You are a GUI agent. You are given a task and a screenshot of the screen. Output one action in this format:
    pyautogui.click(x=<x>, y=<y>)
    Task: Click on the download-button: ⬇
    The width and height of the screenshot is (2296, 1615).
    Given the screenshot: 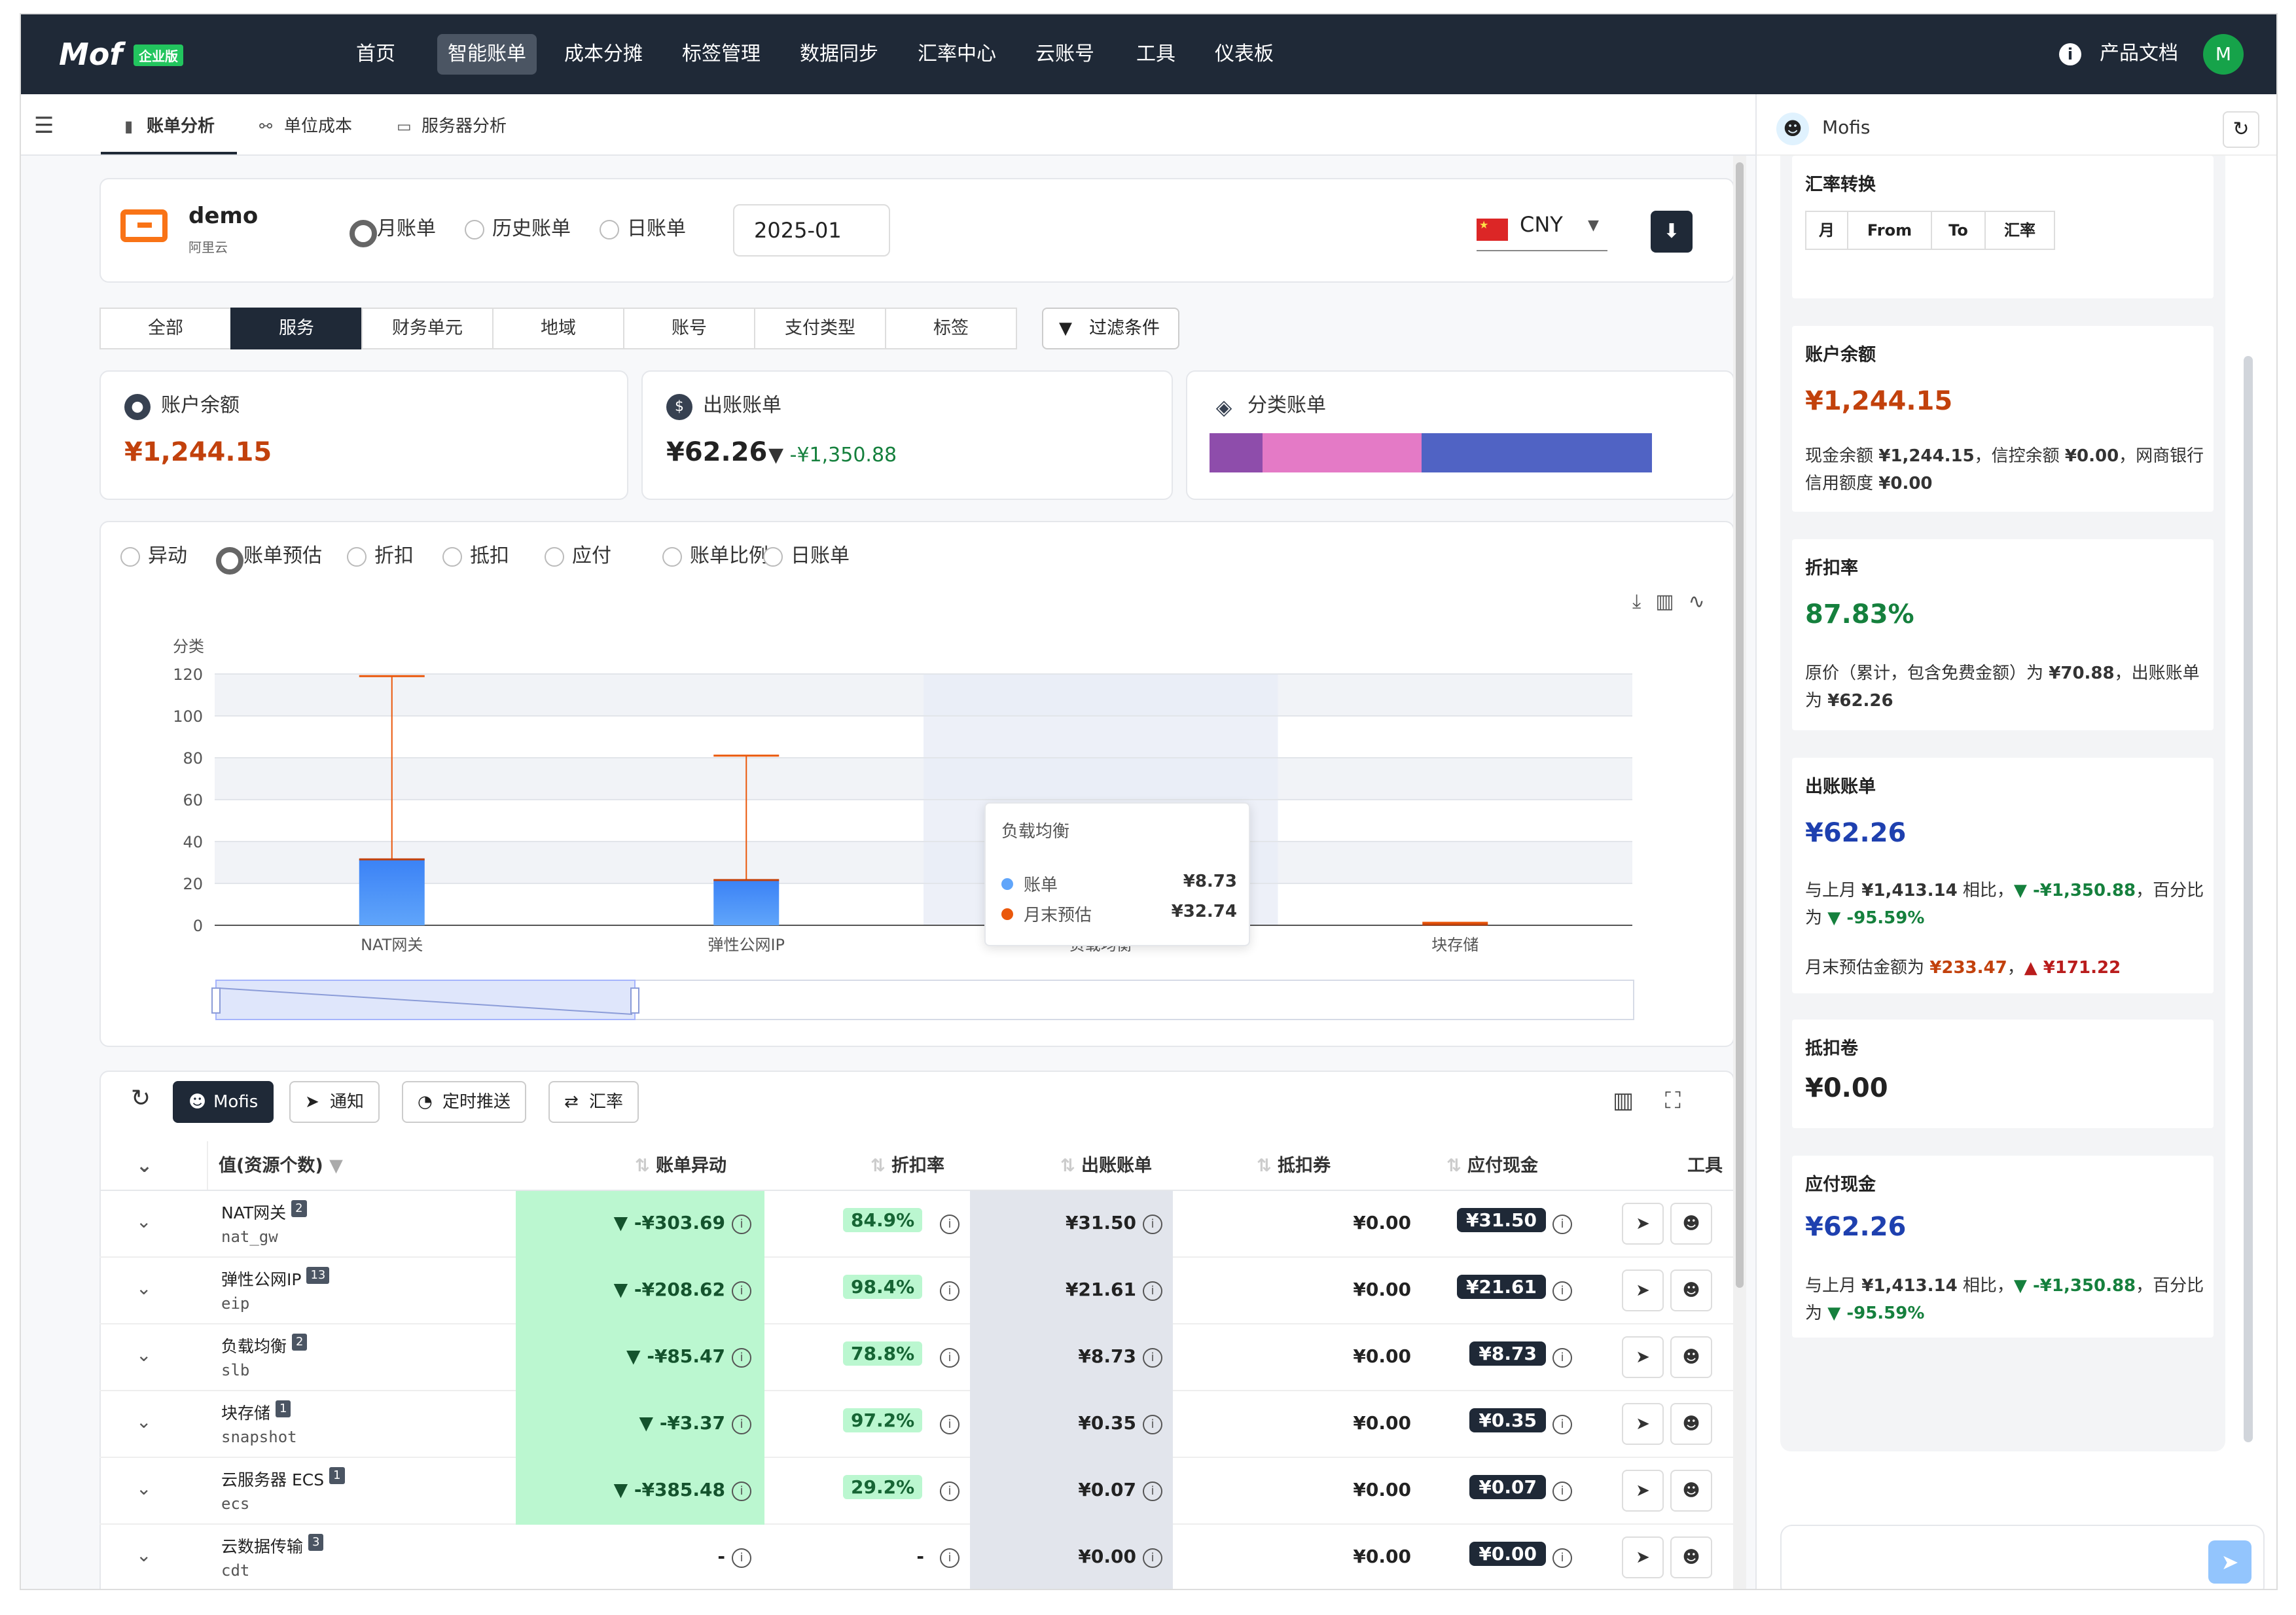 What is the action you would take?
    pyautogui.click(x=1672, y=232)
    